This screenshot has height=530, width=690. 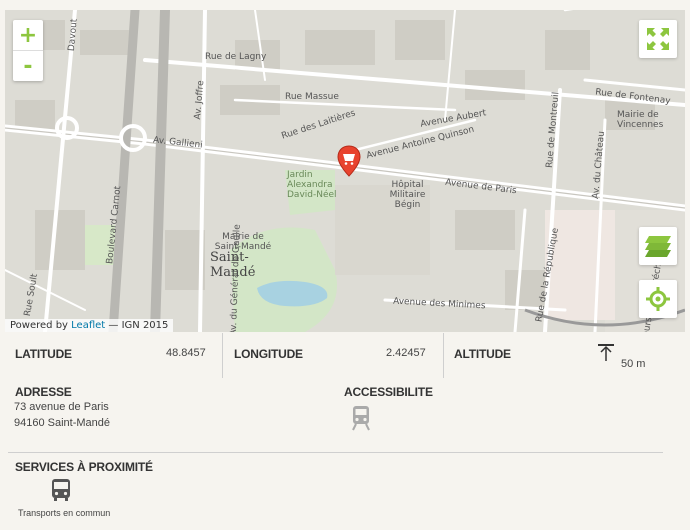 I want to click on longitude-label: LONGITUDE, so click(x=268, y=354).